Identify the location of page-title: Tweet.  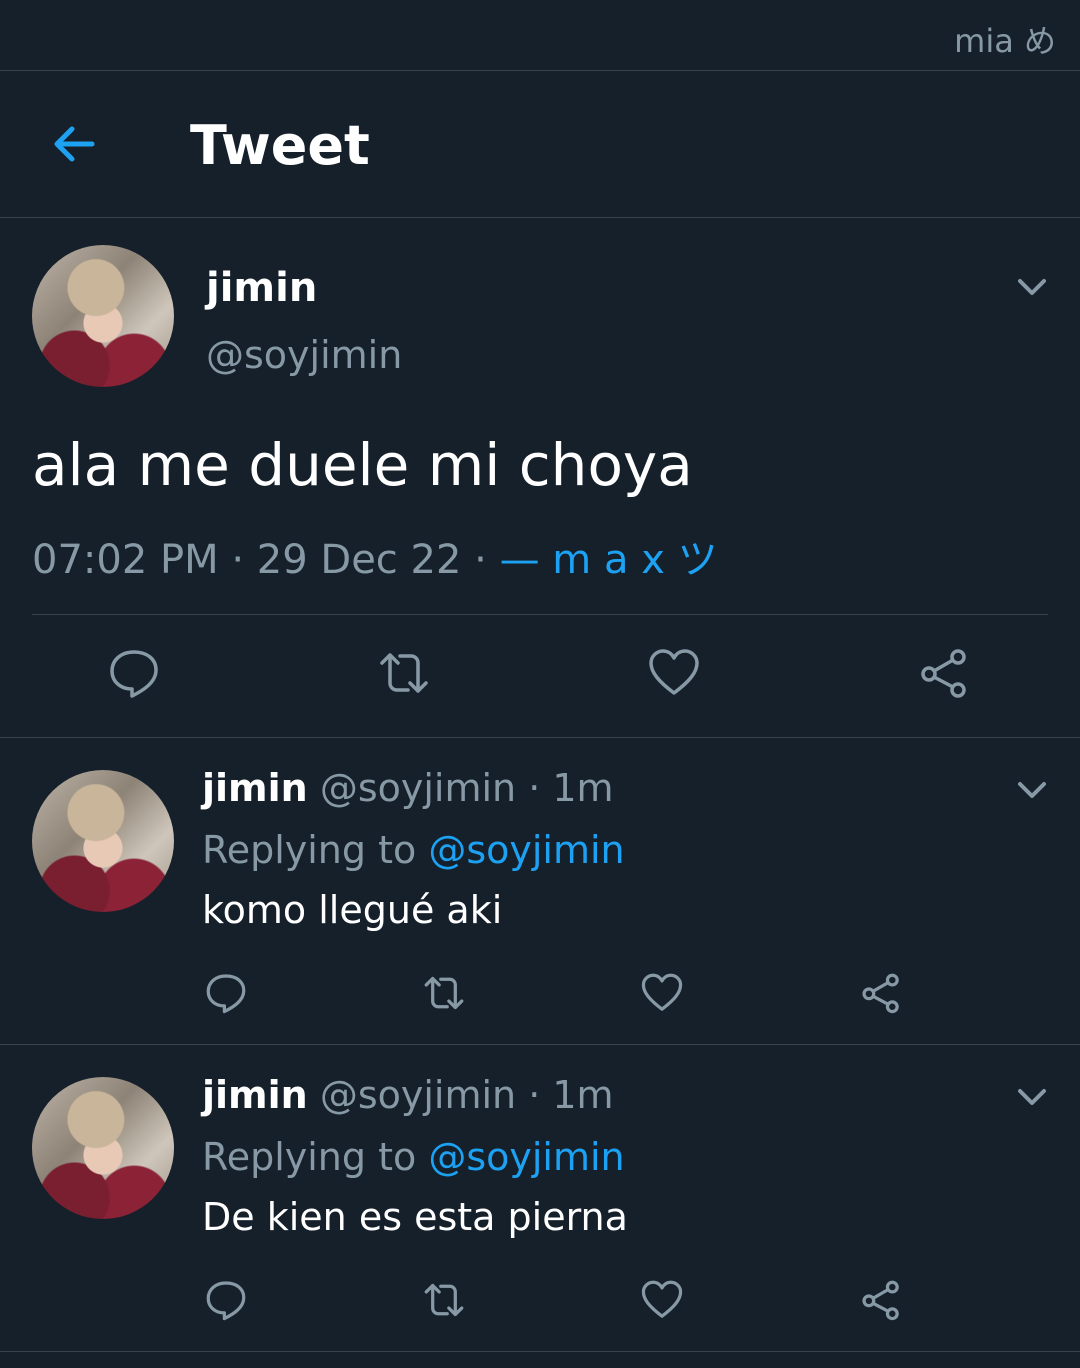
(280, 145).